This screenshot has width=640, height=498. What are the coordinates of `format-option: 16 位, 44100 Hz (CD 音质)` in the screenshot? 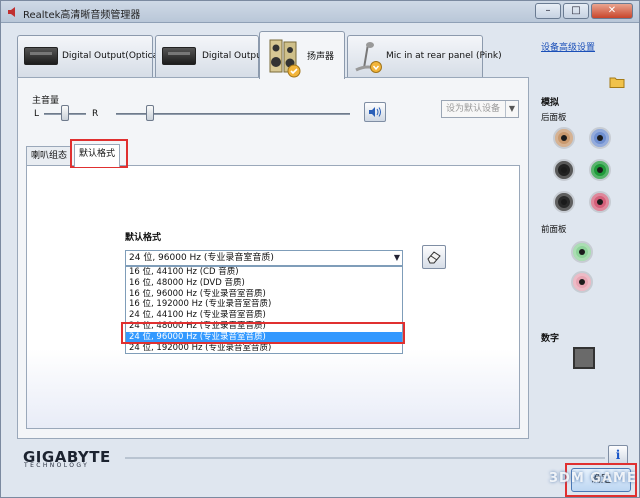 It's located at (264, 272).